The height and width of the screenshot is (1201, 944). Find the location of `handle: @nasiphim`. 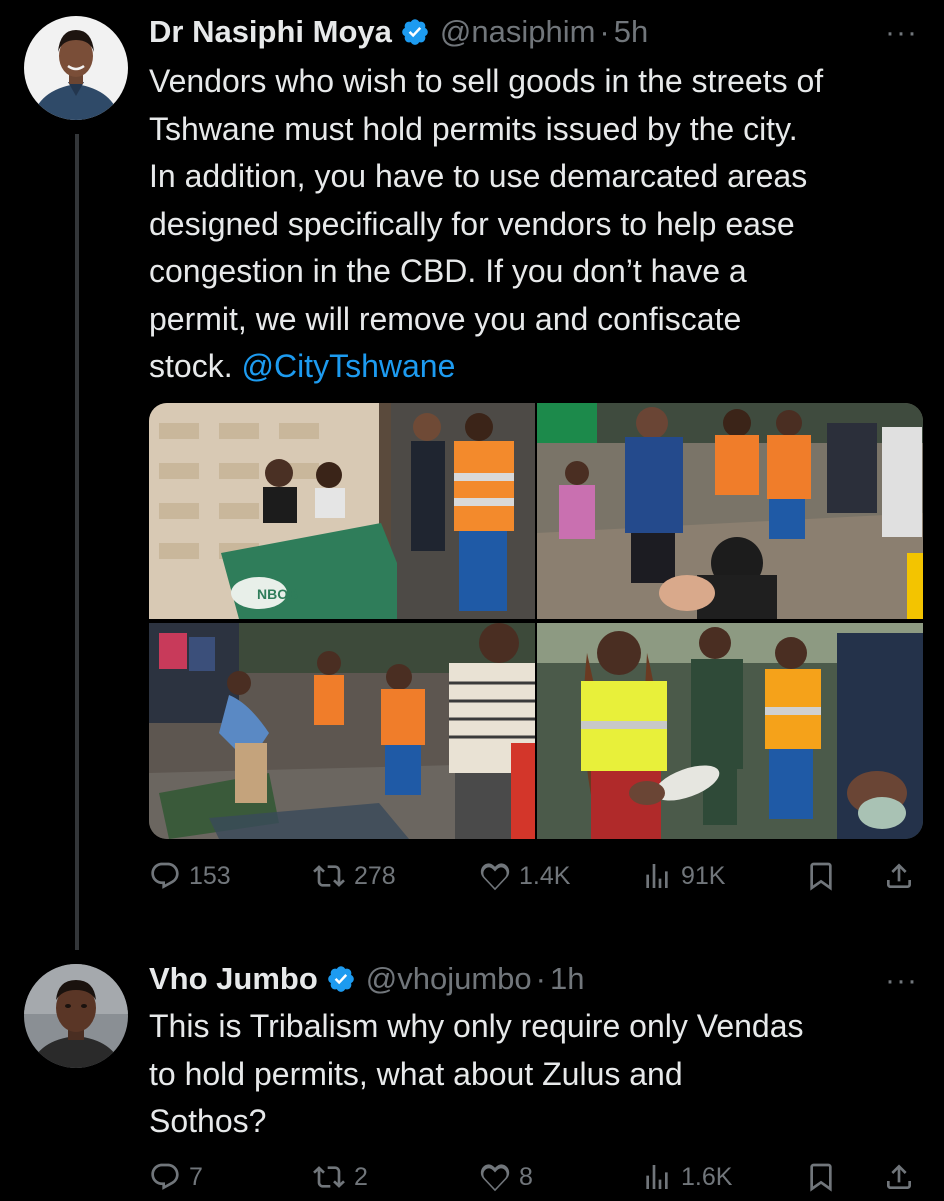

handle: @nasiphim is located at coordinates (518, 32).